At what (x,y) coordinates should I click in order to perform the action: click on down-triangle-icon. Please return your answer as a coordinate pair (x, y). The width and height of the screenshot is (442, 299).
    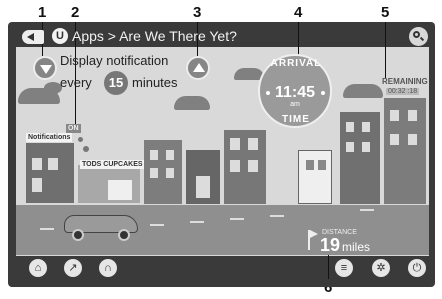
    Looking at the image, I should click on (46, 69).